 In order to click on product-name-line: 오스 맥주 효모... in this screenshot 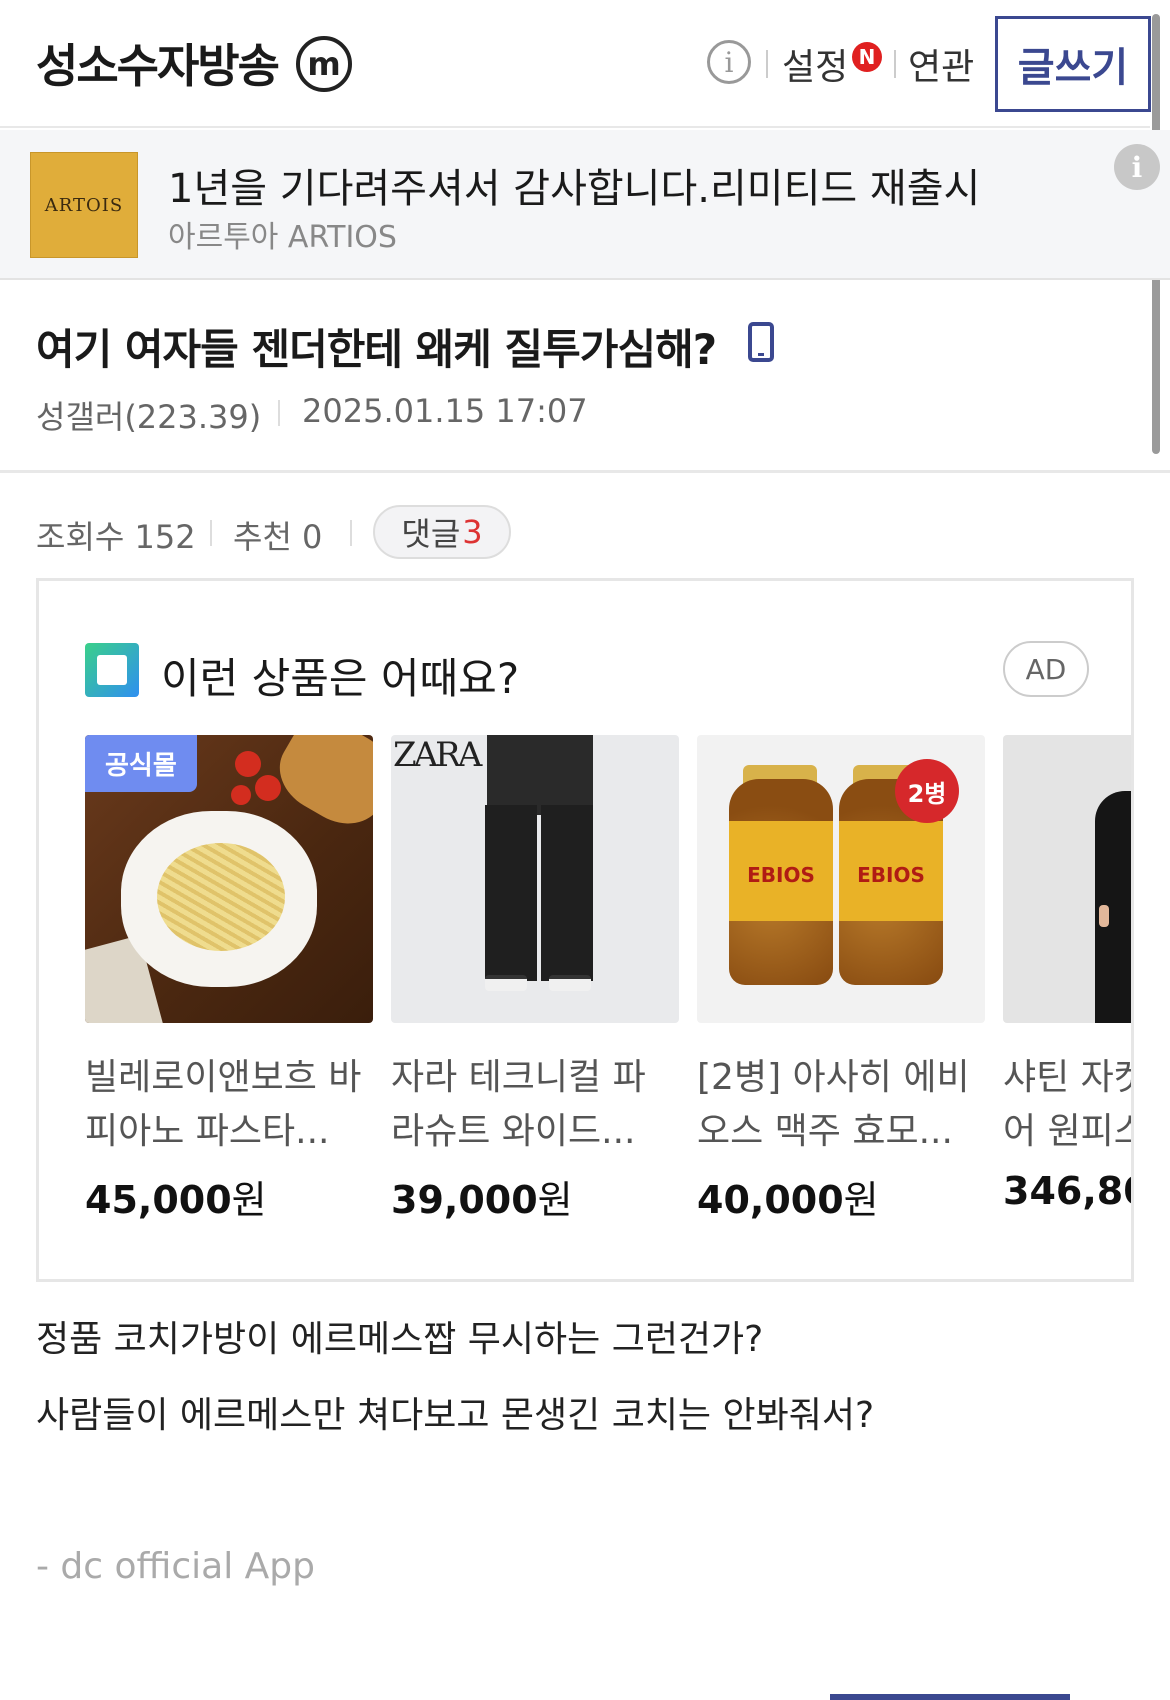, I will do `click(825, 1131)`.